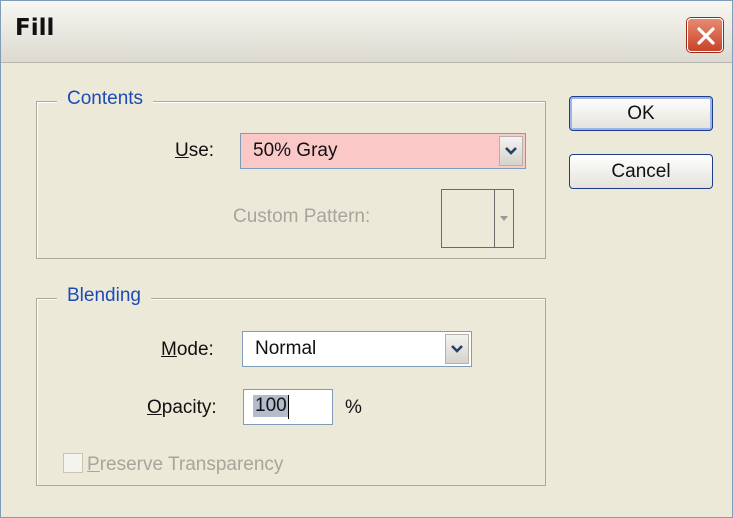  I want to click on opacity-unit: %, so click(353, 407).